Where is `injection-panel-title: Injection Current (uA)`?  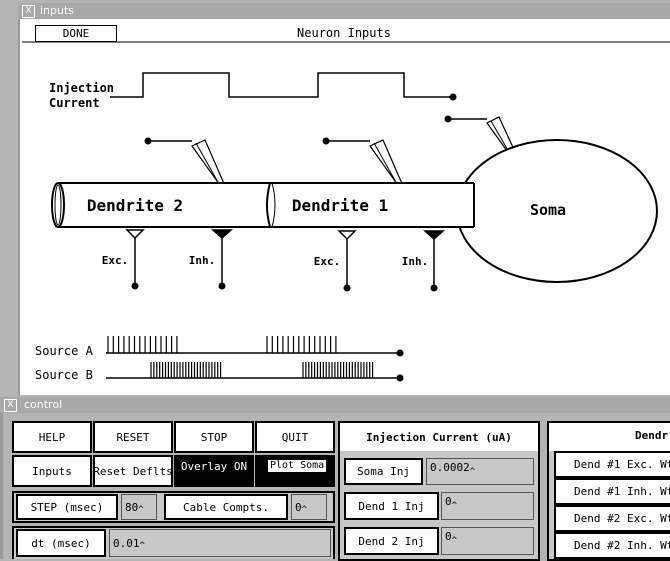 injection-panel-title: Injection Current (uA) is located at coordinates (439, 437).